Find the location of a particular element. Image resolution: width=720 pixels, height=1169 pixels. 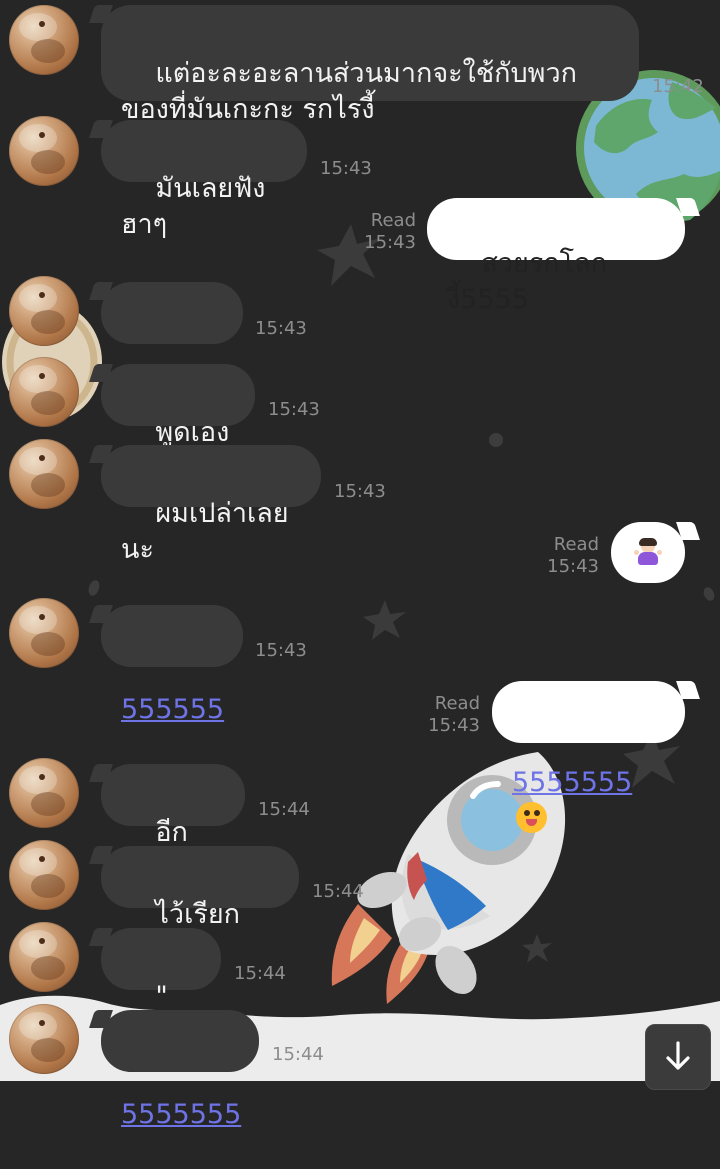

incoming-message-bubble: อีกคำนึง is located at coordinates (173, 824).